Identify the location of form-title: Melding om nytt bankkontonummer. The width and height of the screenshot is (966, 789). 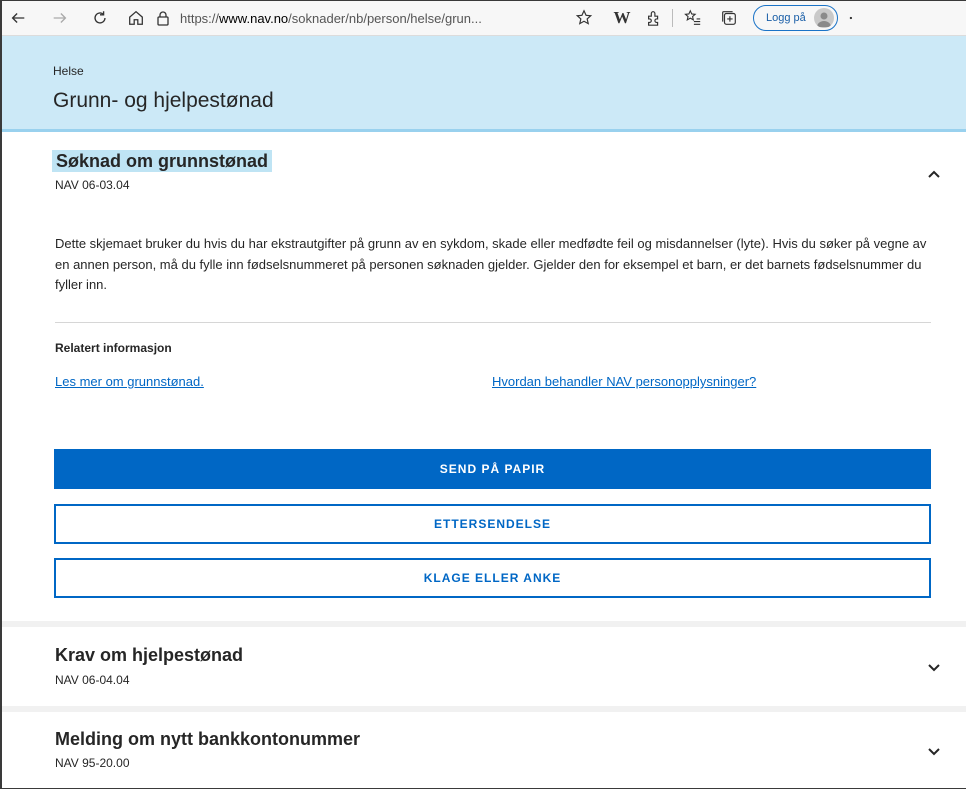
(208, 739).